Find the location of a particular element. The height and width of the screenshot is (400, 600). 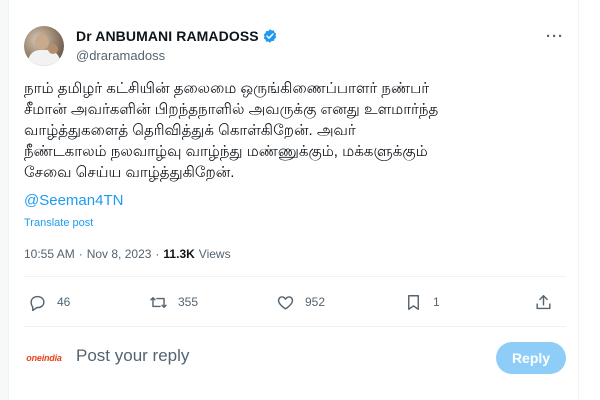

share-action is located at coordinates (543, 302).